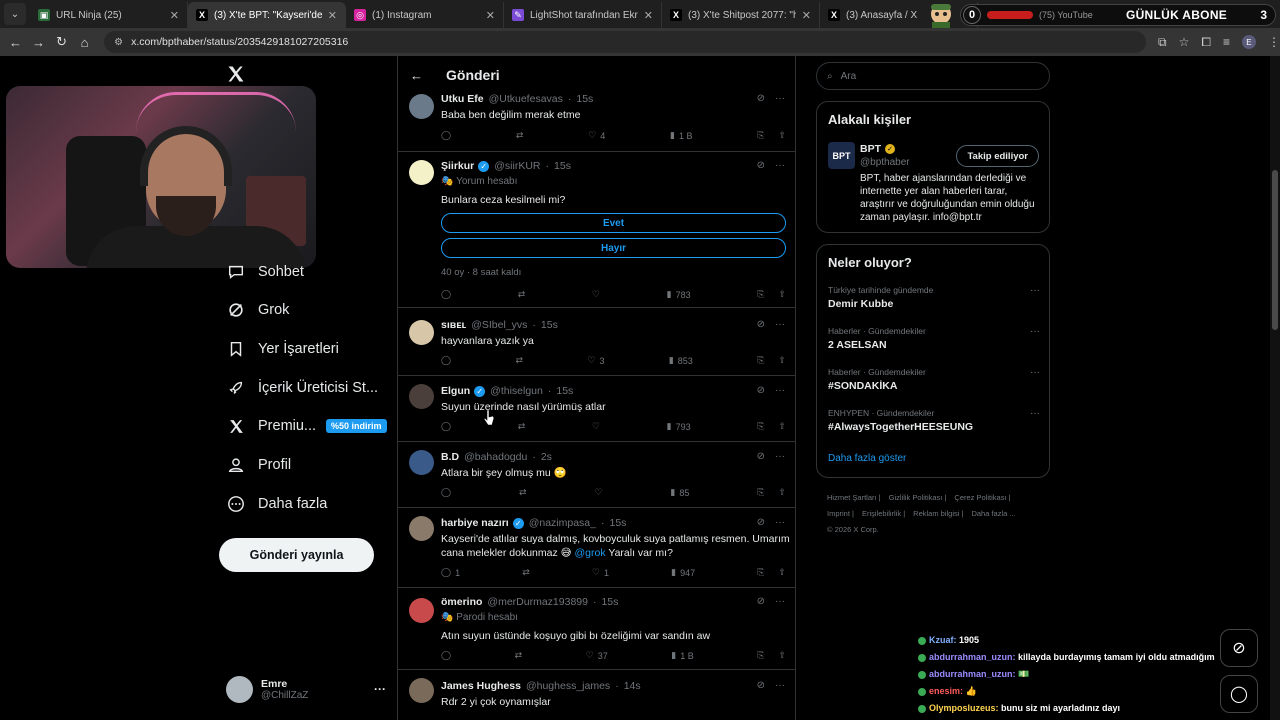  Describe the element at coordinates (118, 42) in the screenshot. I see `site-info-icon: ⚙` at that location.